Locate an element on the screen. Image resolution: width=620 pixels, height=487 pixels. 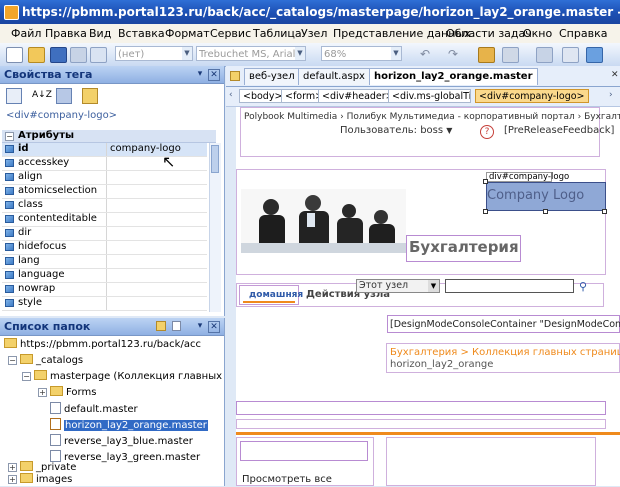
print-icon is located at coordinates (78, 55).